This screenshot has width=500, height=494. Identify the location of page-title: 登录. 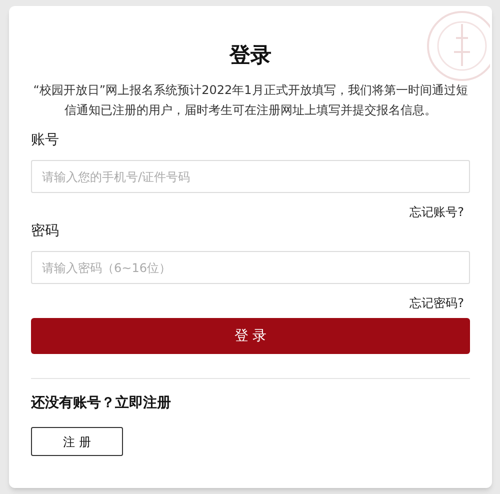
(250, 55).